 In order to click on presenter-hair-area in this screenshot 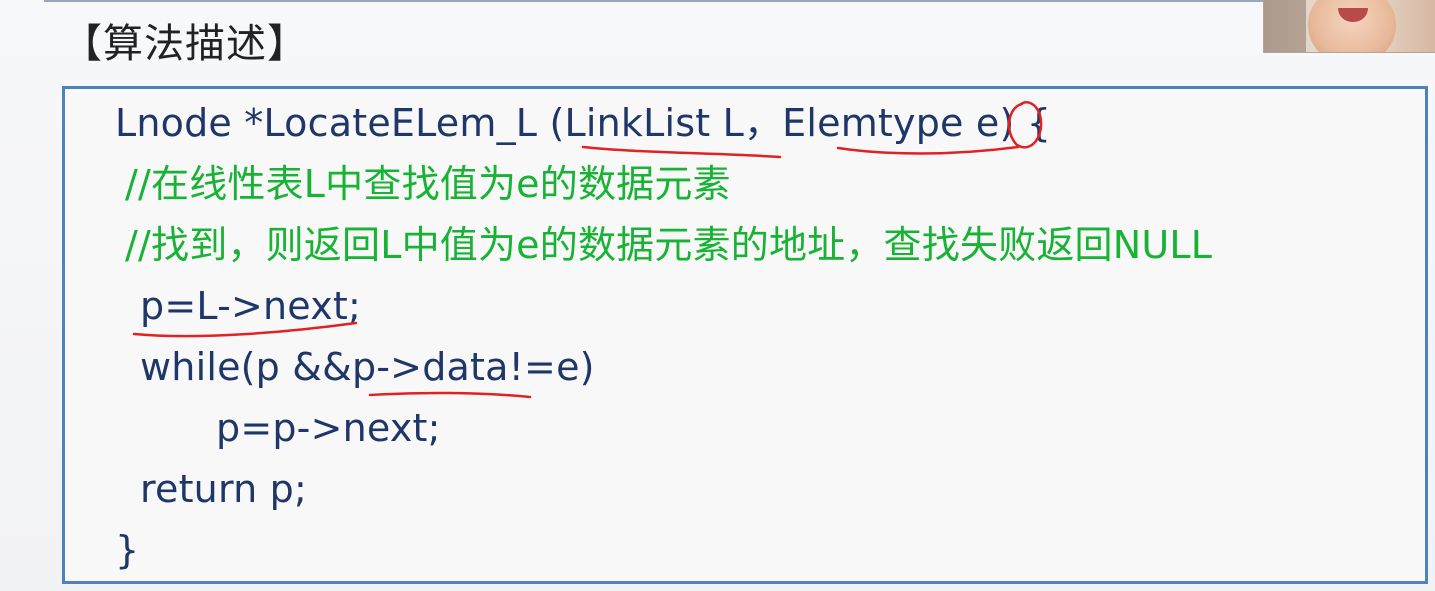, I will do `click(1285, 26)`.